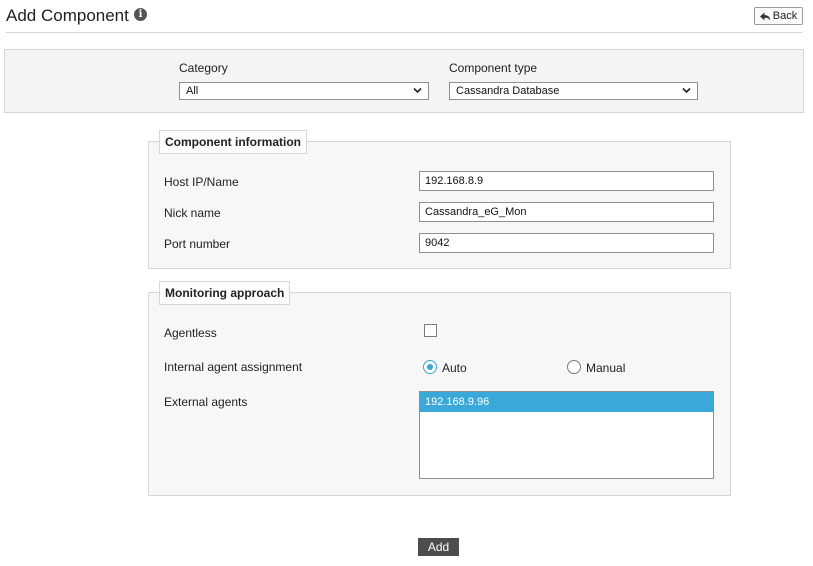 This screenshot has width=813, height=566. What do you see at coordinates (67, 15) in the screenshot?
I see `page-title: Add Component` at bounding box center [67, 15].